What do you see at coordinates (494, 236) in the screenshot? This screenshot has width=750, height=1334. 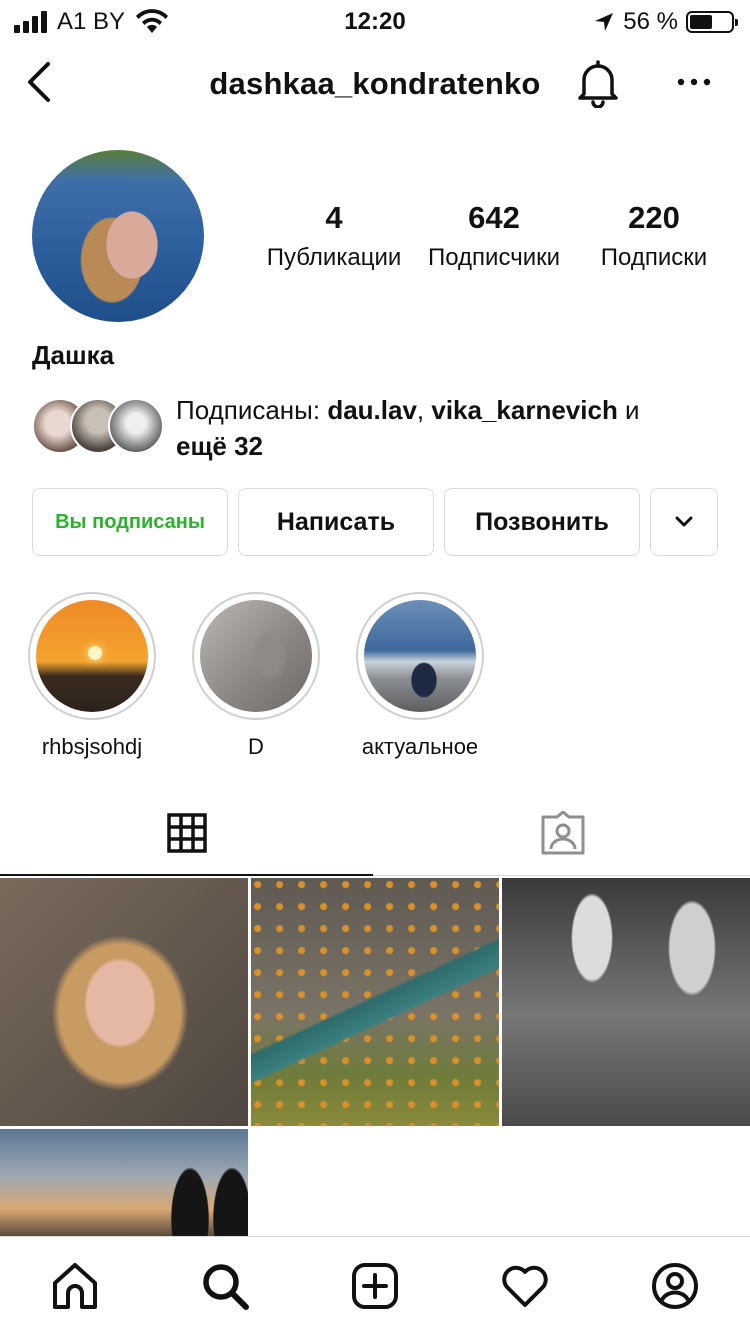 I see `followers-count: 642 Подписчики` at bounding box center [494, 236].